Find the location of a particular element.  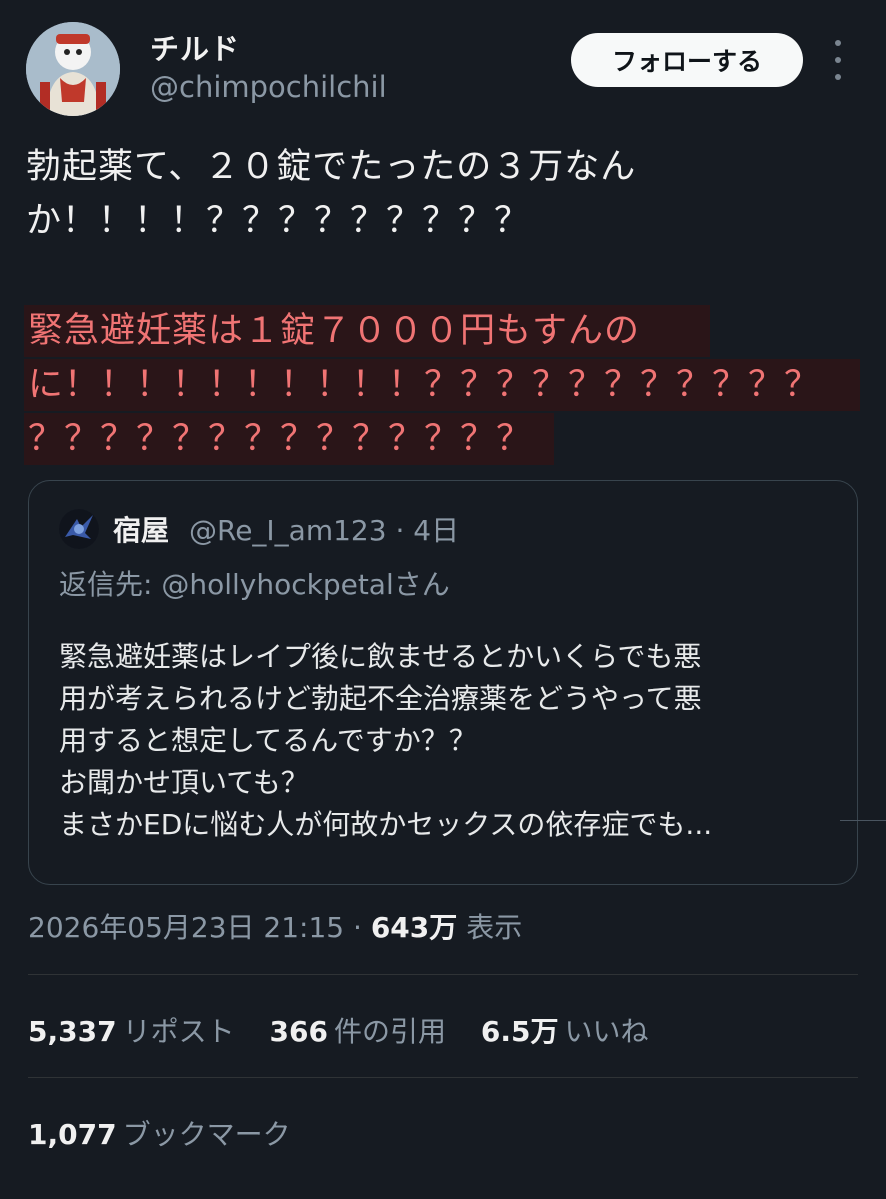

quote-body-line: お聞かせ頂いても？ is located at coordinates (184, 782).